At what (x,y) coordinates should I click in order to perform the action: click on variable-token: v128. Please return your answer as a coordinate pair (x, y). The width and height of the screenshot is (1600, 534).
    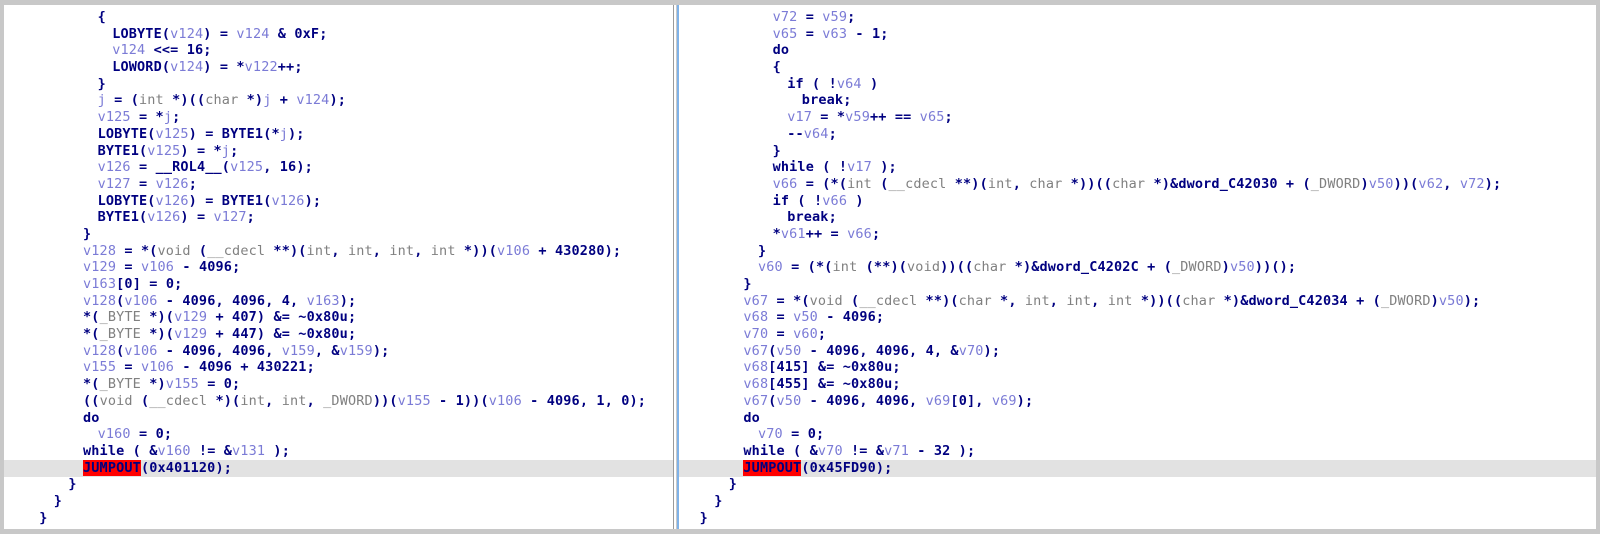
    Looking at the image, I should click on (99, 301).